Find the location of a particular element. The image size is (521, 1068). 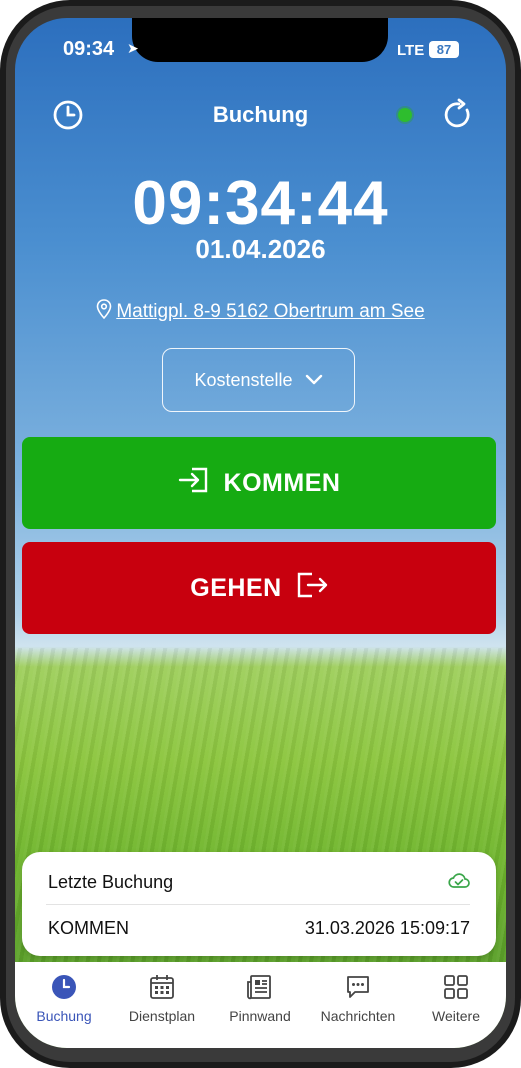

gehen-label: GEHEN is located at coordinates (236, 587).